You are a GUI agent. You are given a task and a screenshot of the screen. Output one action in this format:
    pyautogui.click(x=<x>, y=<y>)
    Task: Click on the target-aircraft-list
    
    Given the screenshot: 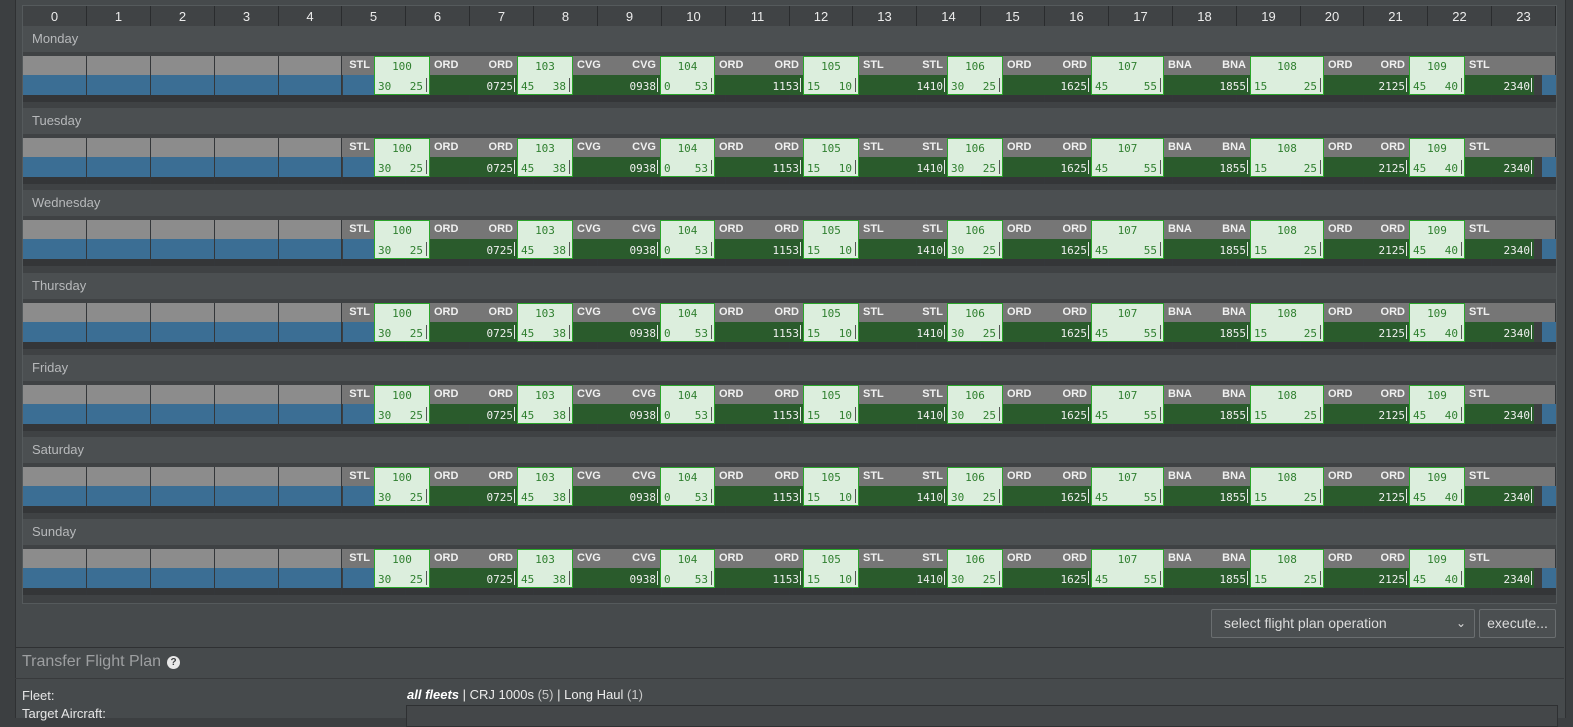 What is the action you would take?
    pyautogui.click(x=982, y=716)
    